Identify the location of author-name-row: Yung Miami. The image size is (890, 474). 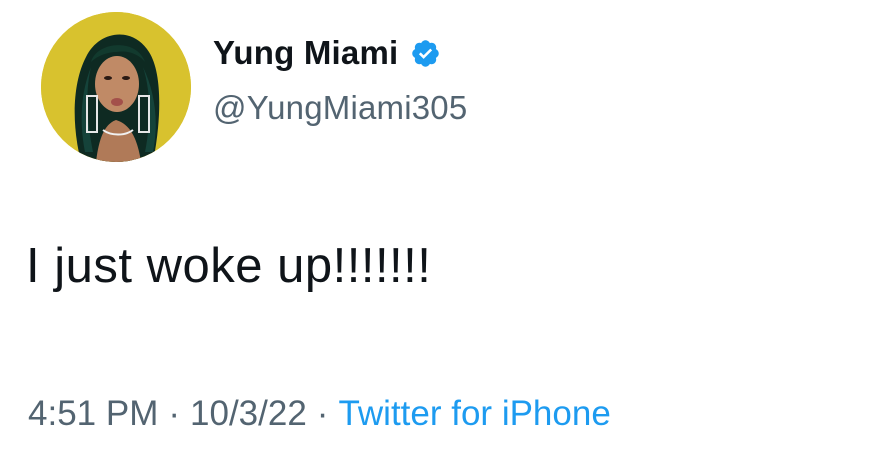
(340, 53).